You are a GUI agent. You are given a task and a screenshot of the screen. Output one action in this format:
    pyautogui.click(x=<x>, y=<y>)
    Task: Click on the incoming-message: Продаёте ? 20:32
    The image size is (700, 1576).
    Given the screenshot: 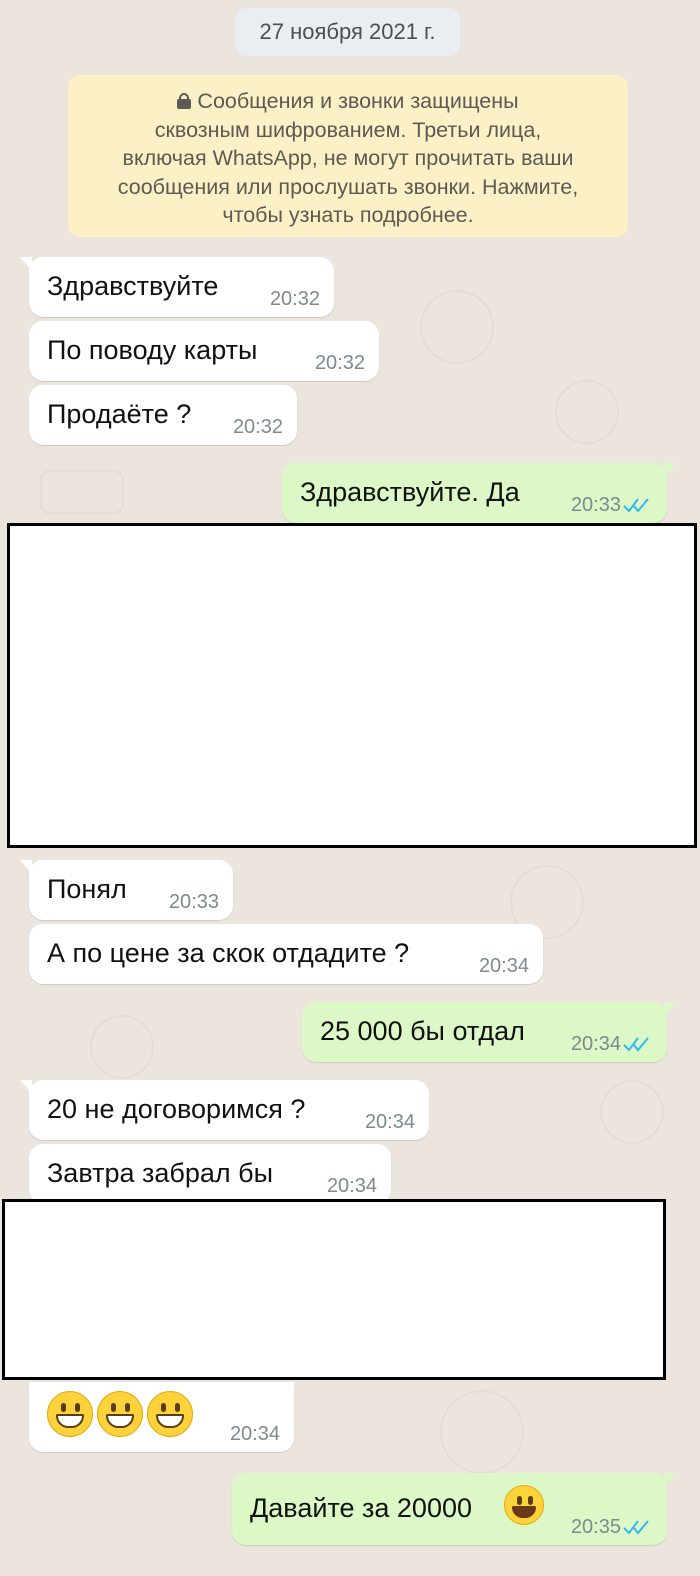 What is the action you would take?
    pyautogui.click(x=163, y=415)
    